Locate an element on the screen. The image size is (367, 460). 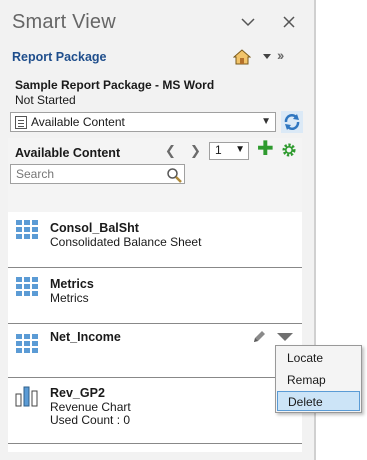
list-item: Net_Income is located at coordinates (155, 351).